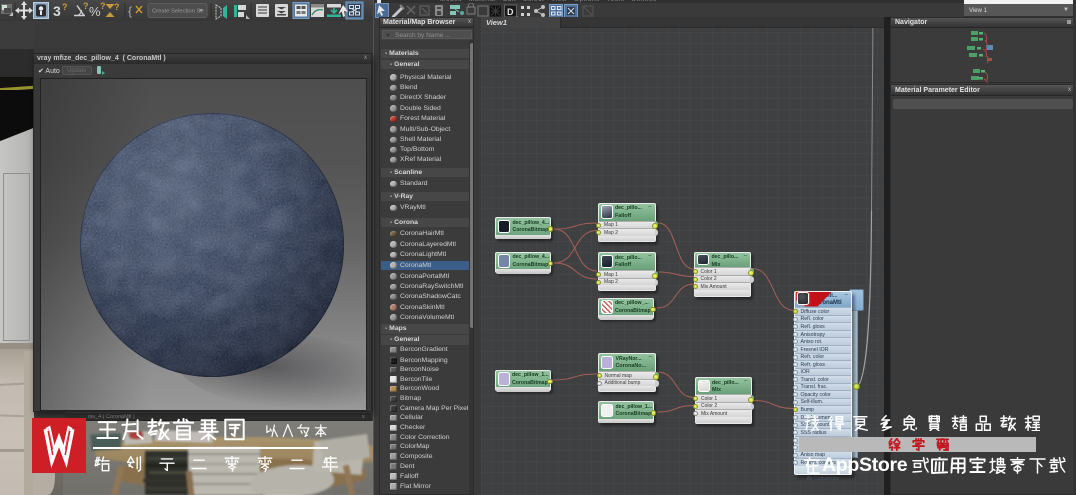  Describe the element at coordinates (57, 11) in the screenshot. I see `svg-text: 3` at that location.